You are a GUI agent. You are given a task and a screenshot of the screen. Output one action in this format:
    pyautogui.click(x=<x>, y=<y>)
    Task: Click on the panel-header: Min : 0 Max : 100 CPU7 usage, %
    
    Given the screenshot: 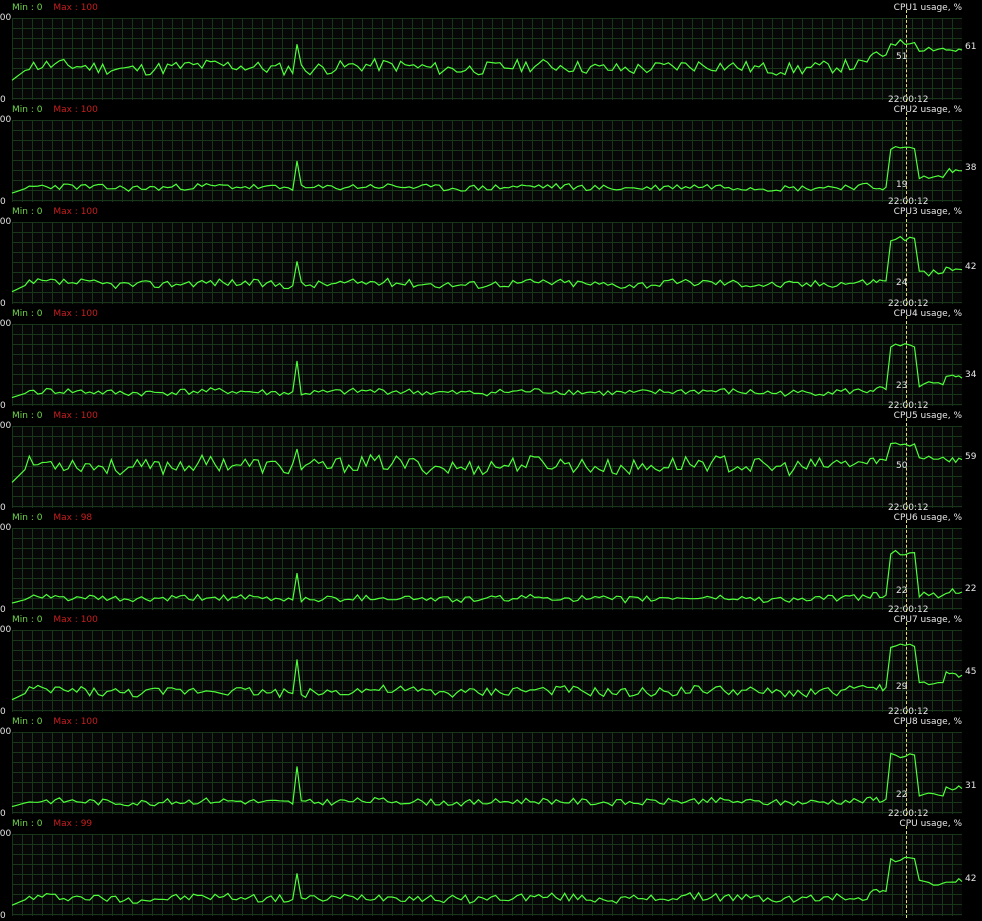 What is the action you would take?
    pyautogui.click(x=491, y=620)
    